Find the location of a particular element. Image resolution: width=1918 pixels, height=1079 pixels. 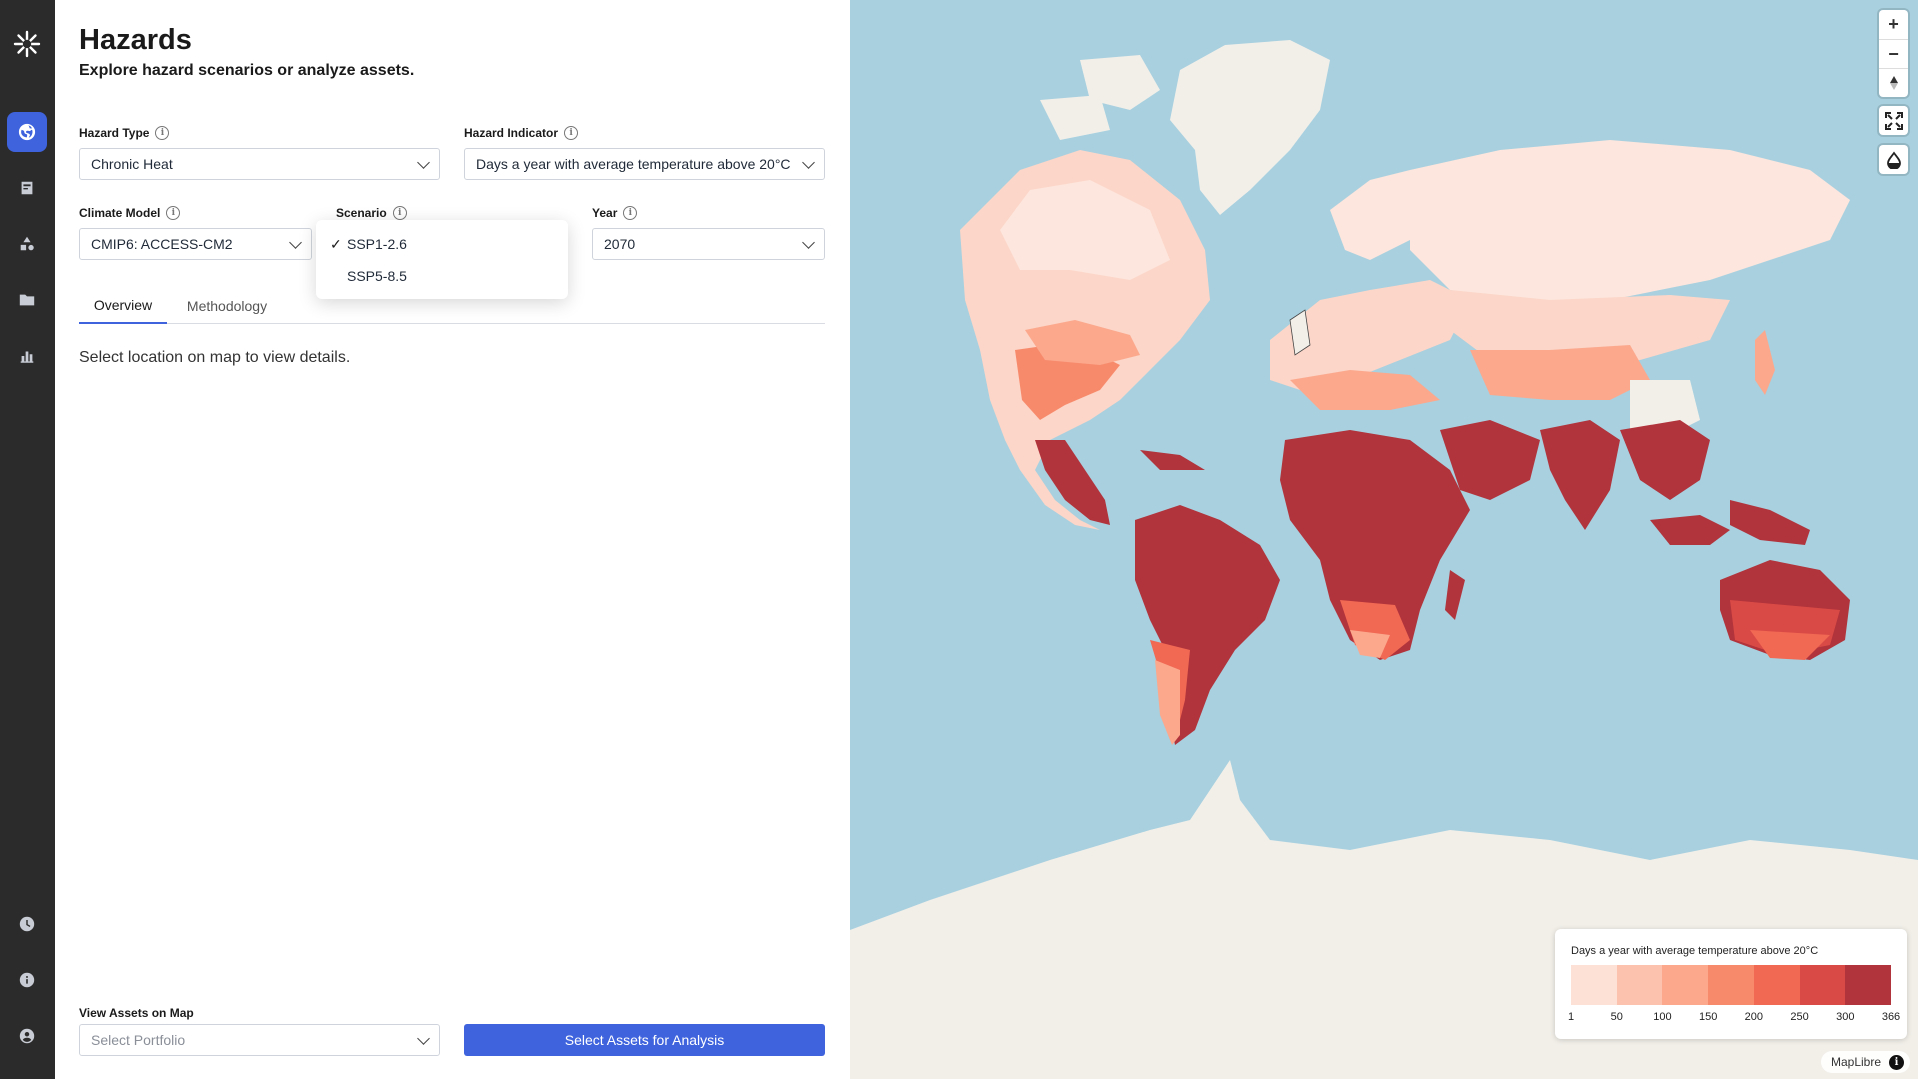

compass-button is located at coordinates (1893, 82).